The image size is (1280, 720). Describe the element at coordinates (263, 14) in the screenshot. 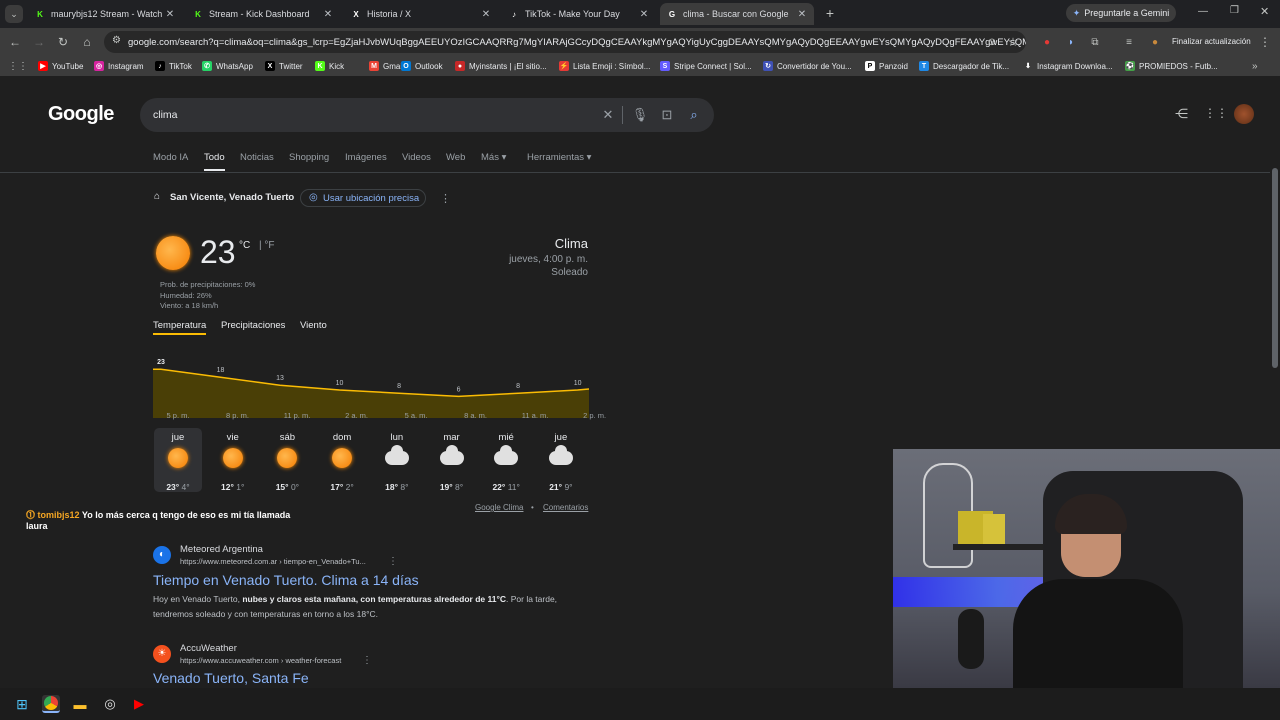

I see `tab-2: K Stream - Kick Dashboard ✕` at that location.